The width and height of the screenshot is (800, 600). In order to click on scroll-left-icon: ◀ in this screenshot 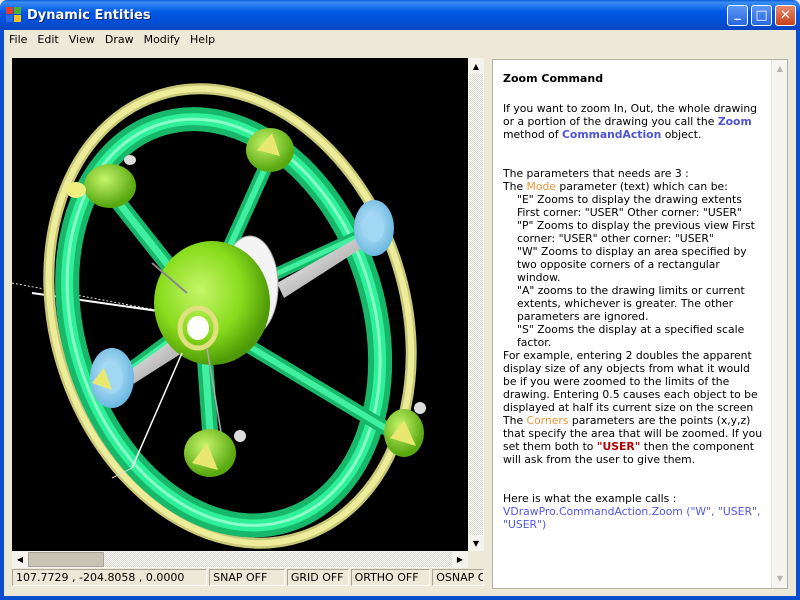, I will do `click(20, 559)`.